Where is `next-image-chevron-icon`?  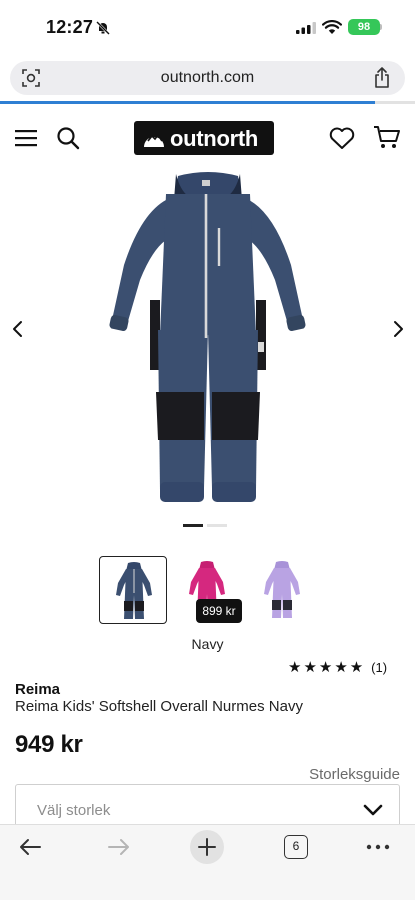
next-image-chevron-icon is located at coordinates (398, 329).